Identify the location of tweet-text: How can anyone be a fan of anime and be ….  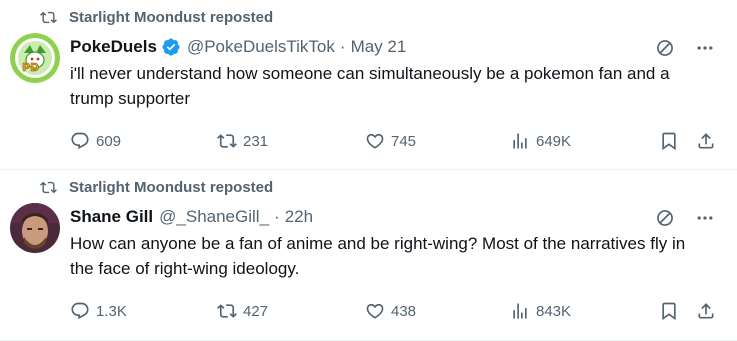
(378, 256).